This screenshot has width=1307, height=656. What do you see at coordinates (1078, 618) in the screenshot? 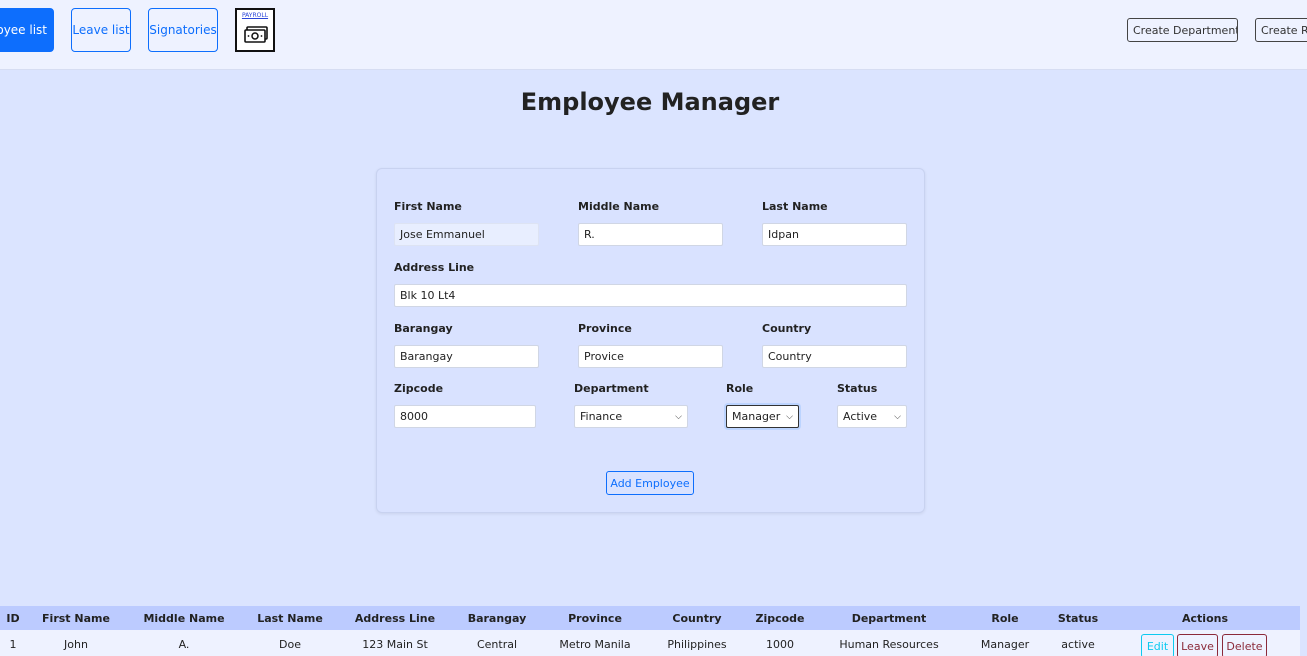
I see `column-header-status: Status` at bounding box center [1078, 618].